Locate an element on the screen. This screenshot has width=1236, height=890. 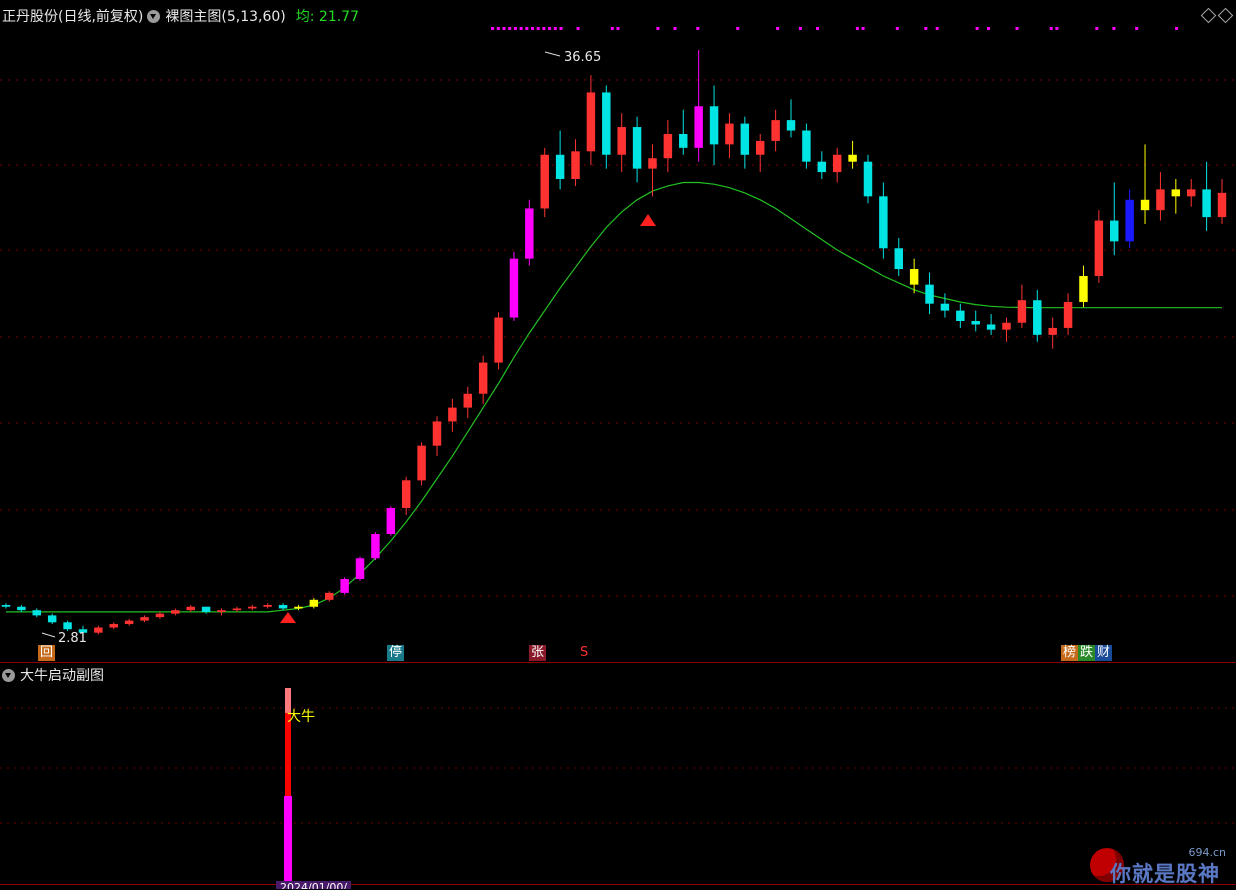
event-tag-back: 回 is located at coordinates (47, 653).